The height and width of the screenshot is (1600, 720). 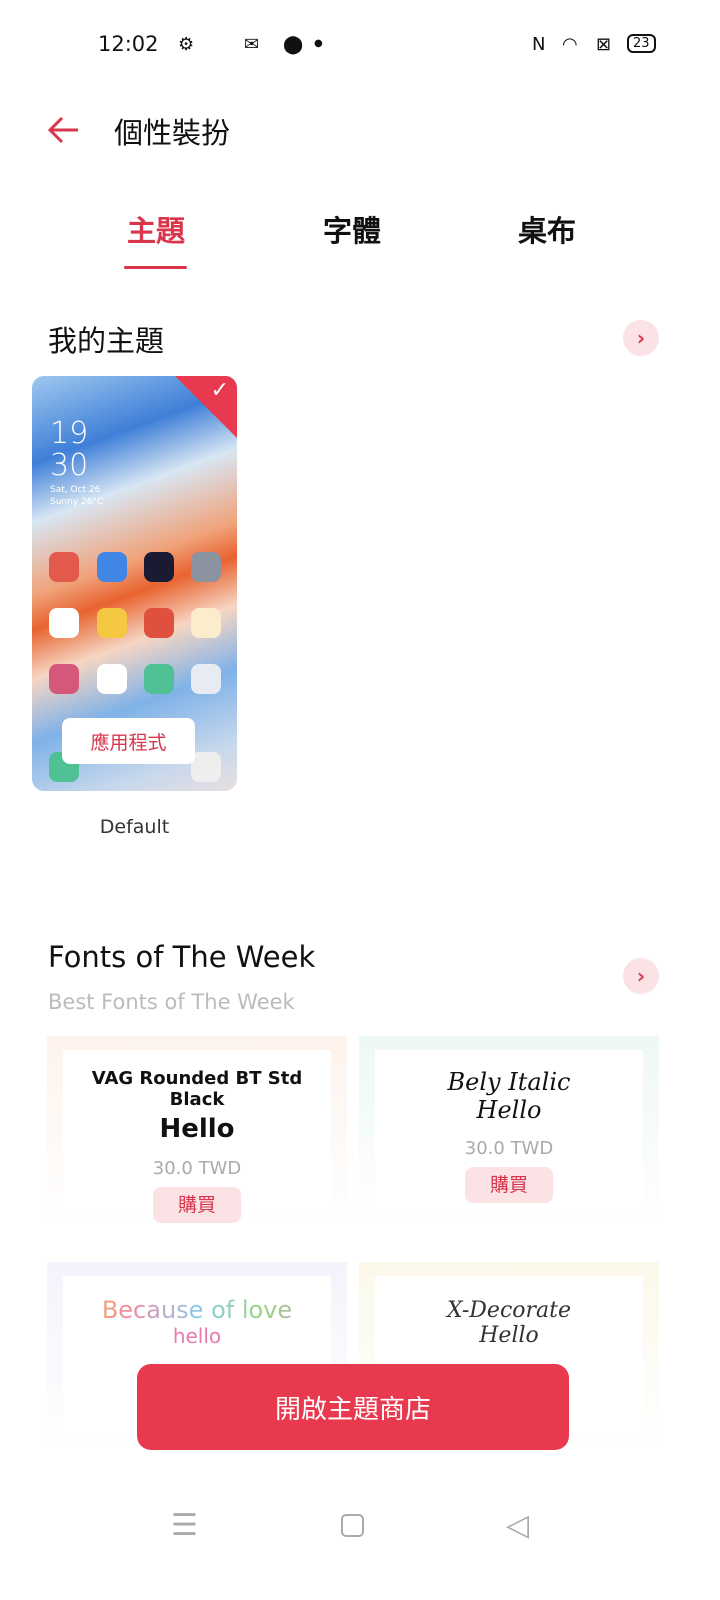 What do you see at coordinates (112, 679) in the screenshot?
I see `game-center-app-icon` at bounding box center [112, 679].